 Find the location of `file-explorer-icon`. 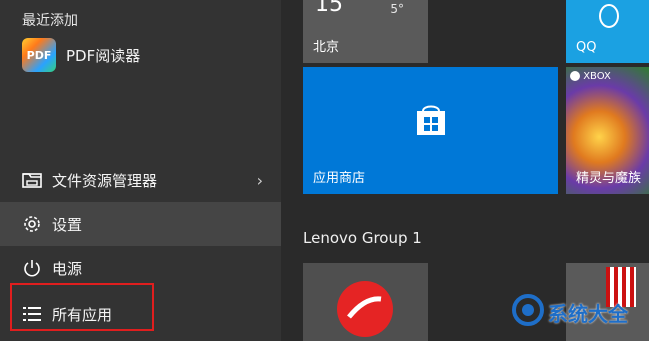

file-explorer-icon is located at coordinates (32, 180).